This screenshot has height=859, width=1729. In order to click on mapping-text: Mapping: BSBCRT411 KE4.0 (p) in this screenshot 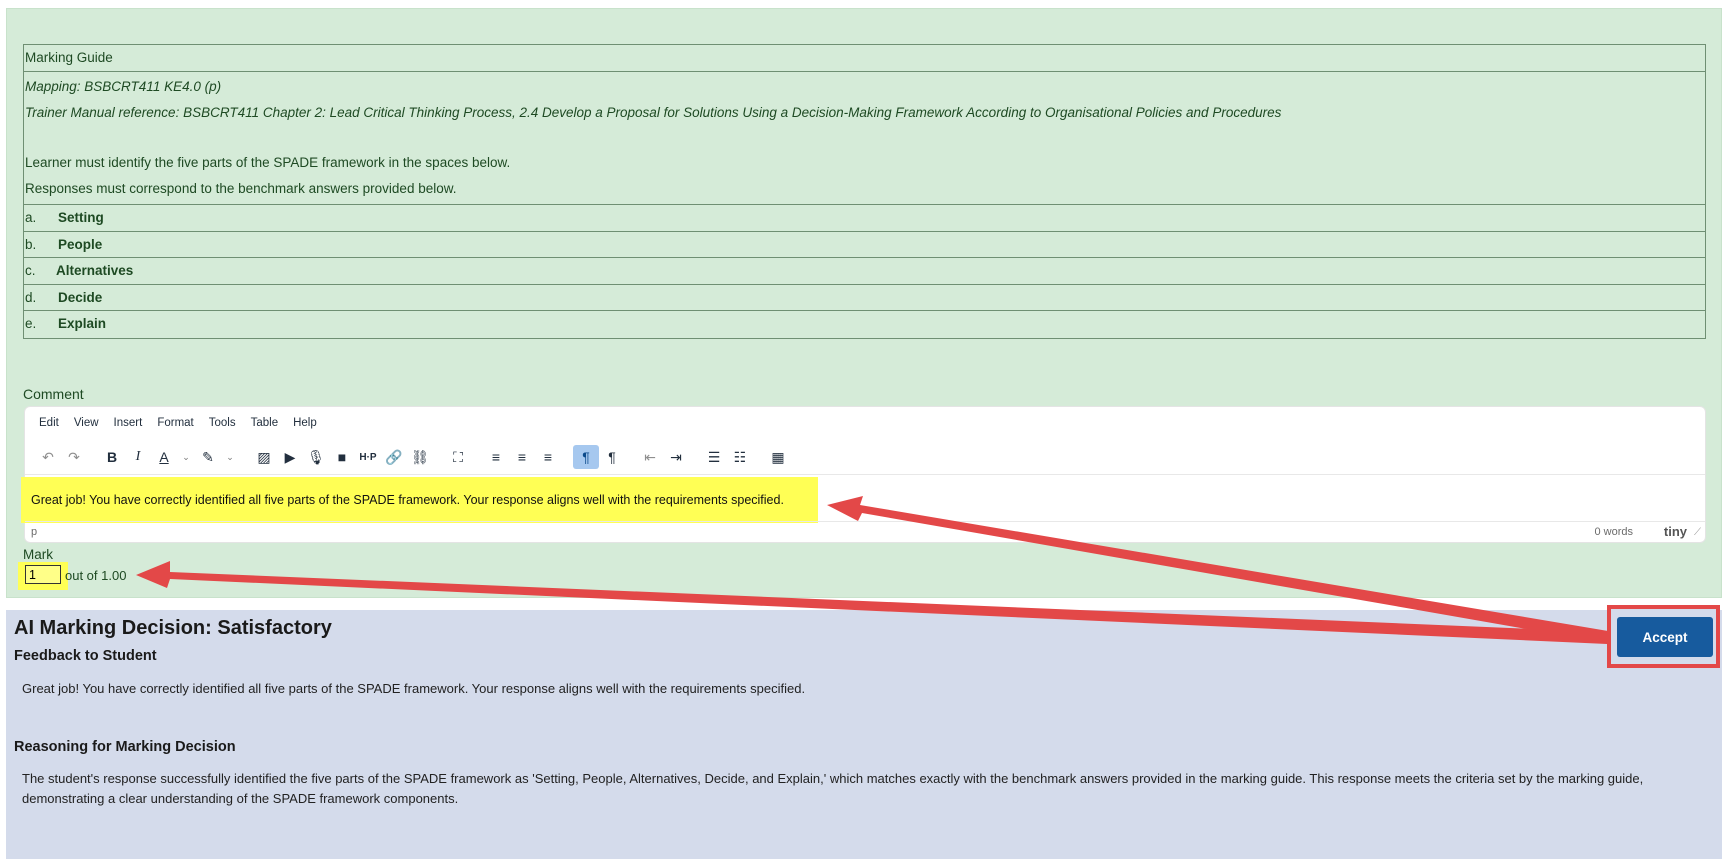, I will do `click(123, 86)`.